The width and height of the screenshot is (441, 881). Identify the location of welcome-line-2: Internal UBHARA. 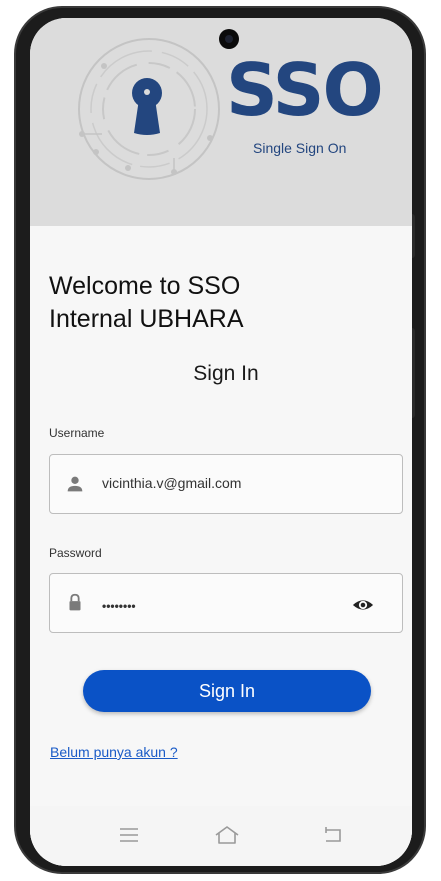
(146, 318).